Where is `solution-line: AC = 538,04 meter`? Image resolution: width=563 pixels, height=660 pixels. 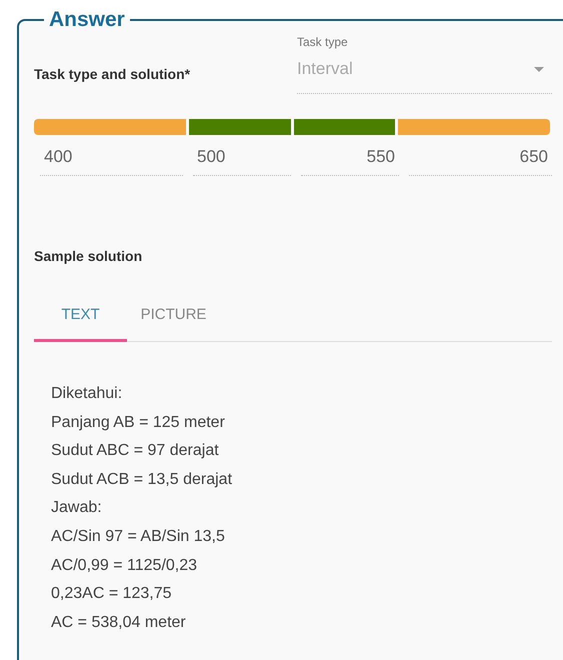
solution-line: AC = 538,04 meter is located at coordinates (119, 622).